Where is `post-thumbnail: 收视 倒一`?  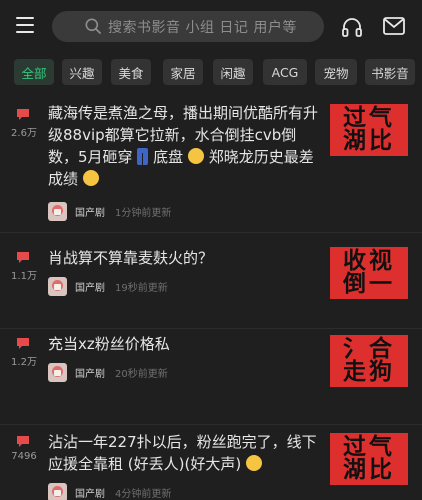 post-thumbnail: 收视 倒一 is located at coordinates (369, 273).